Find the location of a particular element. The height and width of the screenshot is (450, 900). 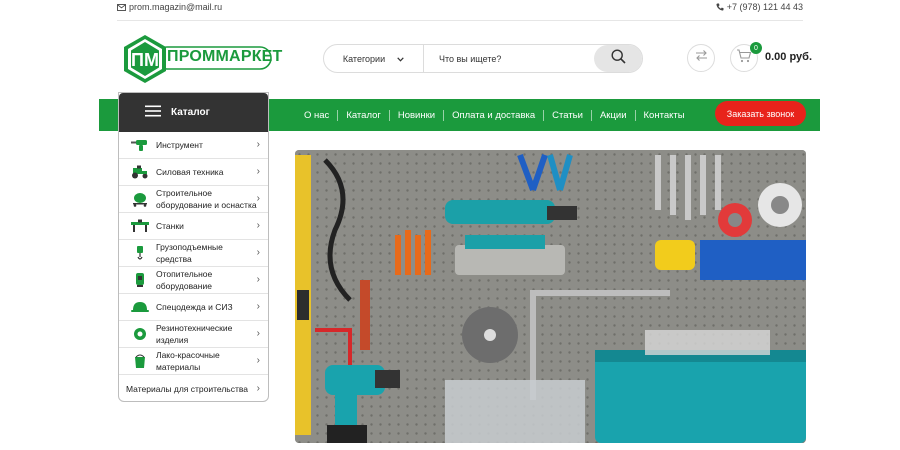

email-text: prom.magazin@mail.ru is located at coordinates (176, 7).